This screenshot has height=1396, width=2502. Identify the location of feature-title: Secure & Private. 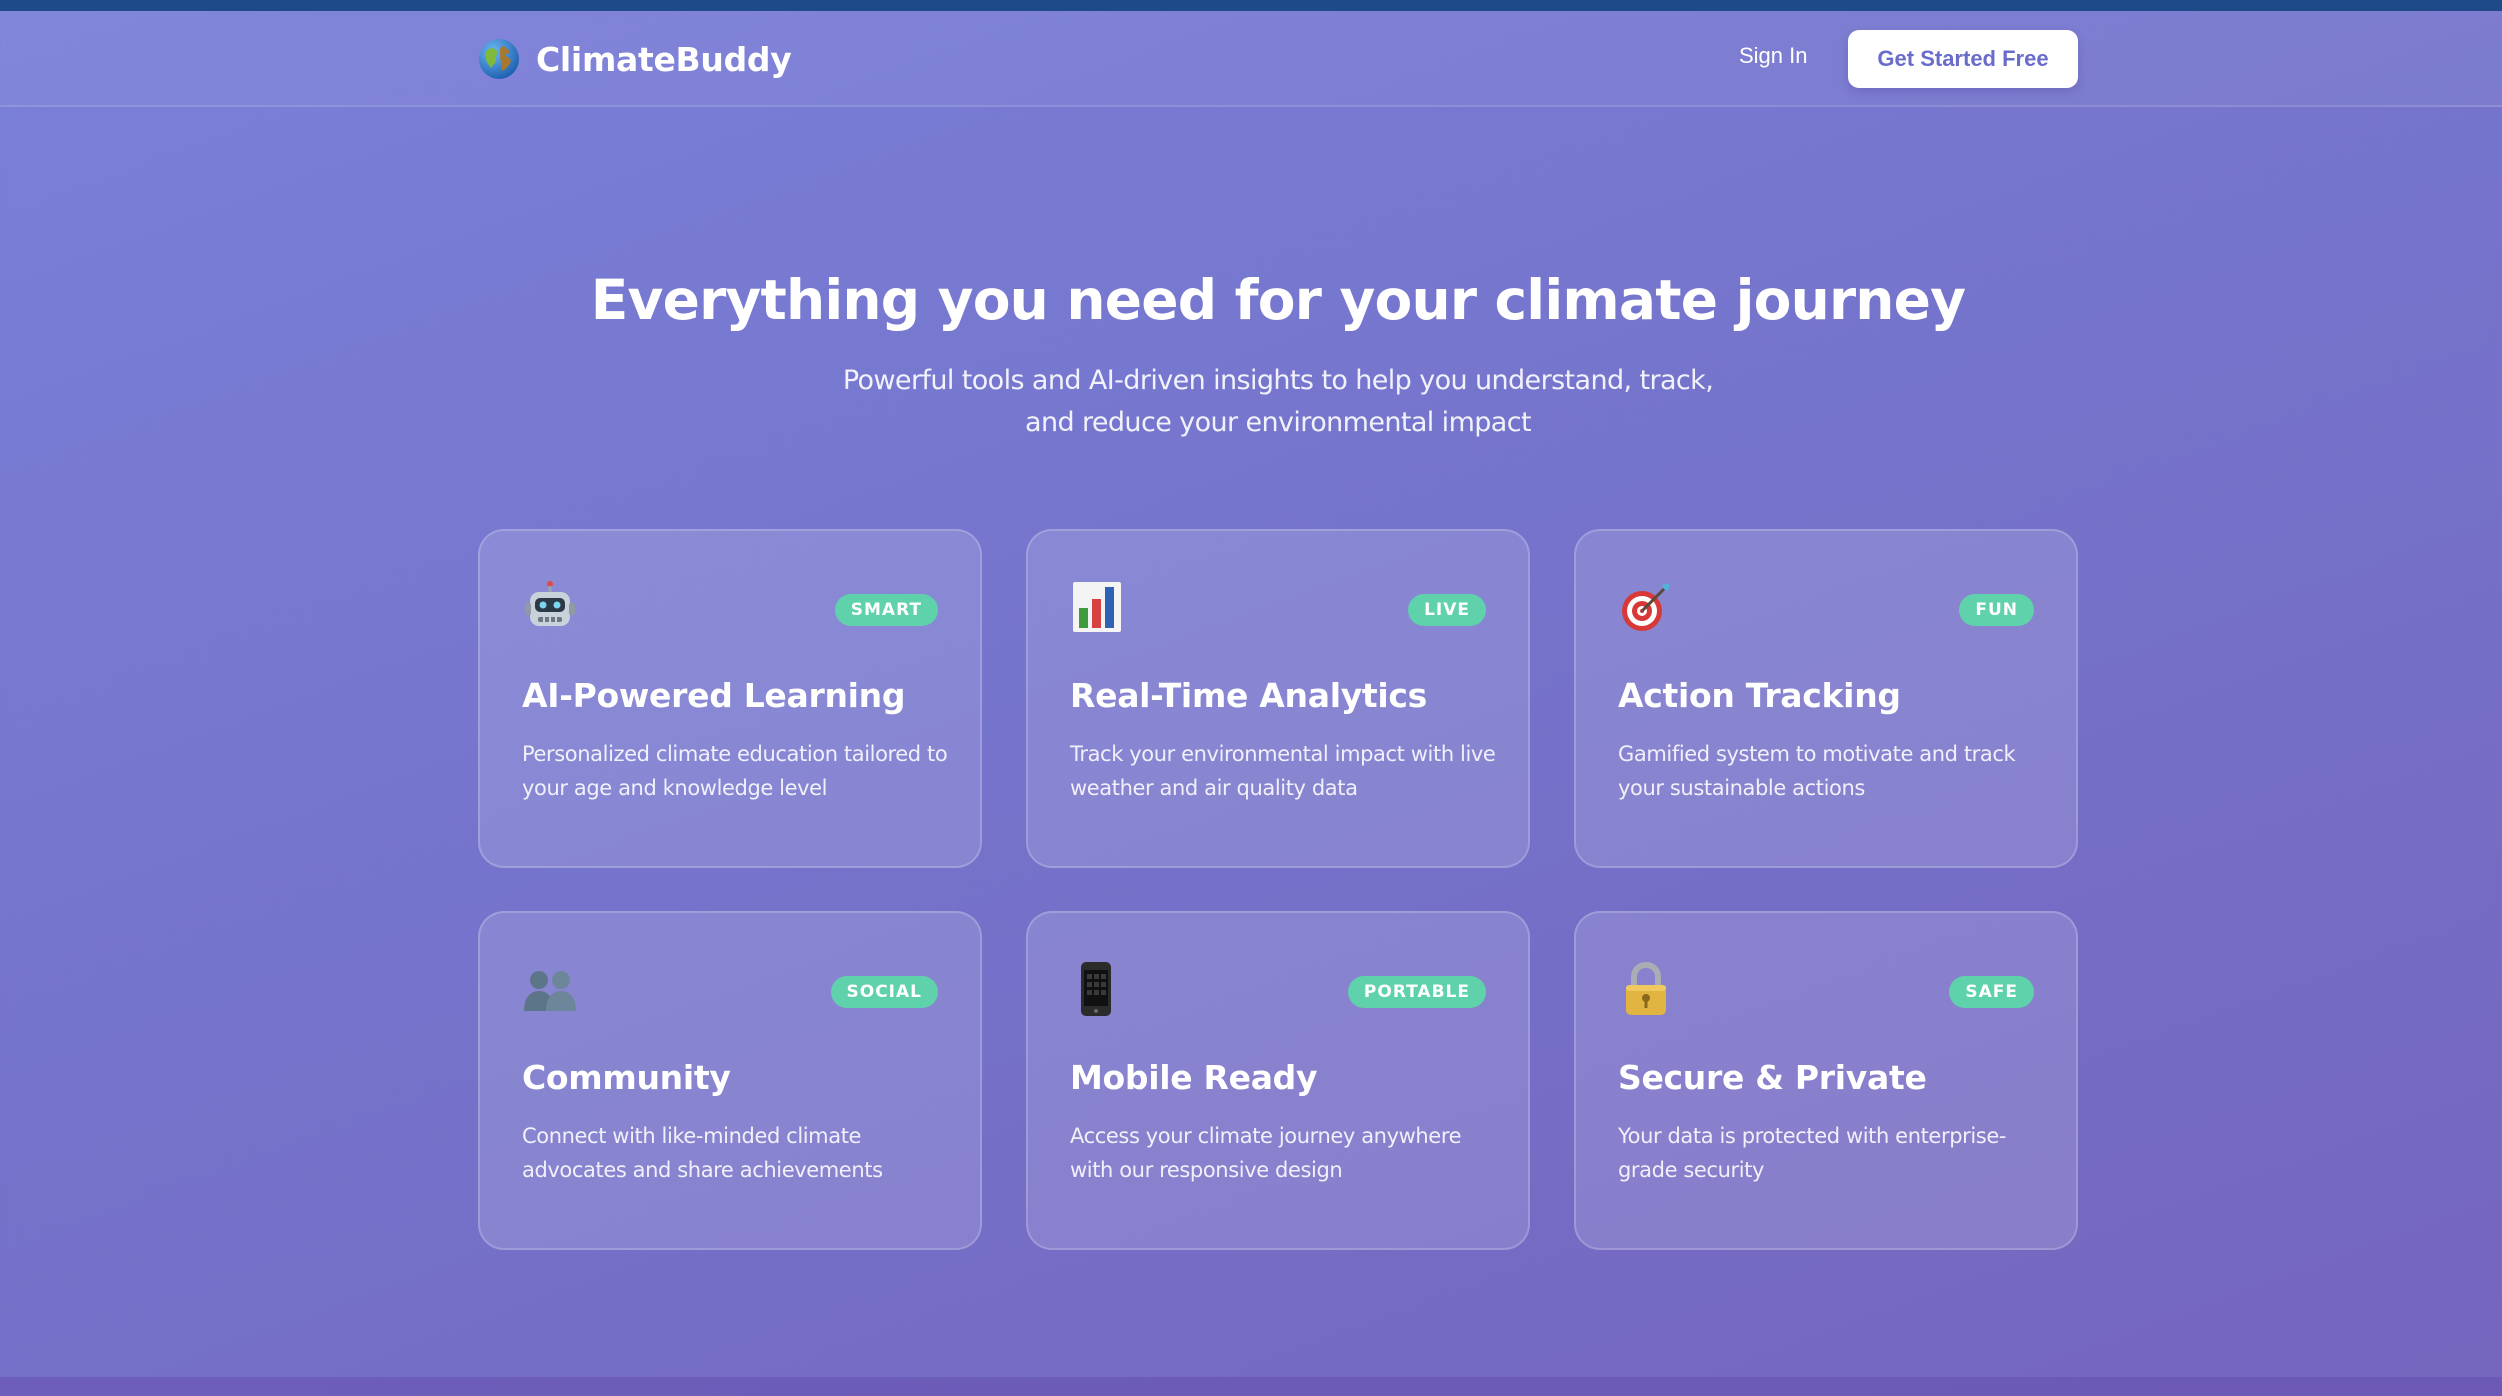
(1772, 1077).